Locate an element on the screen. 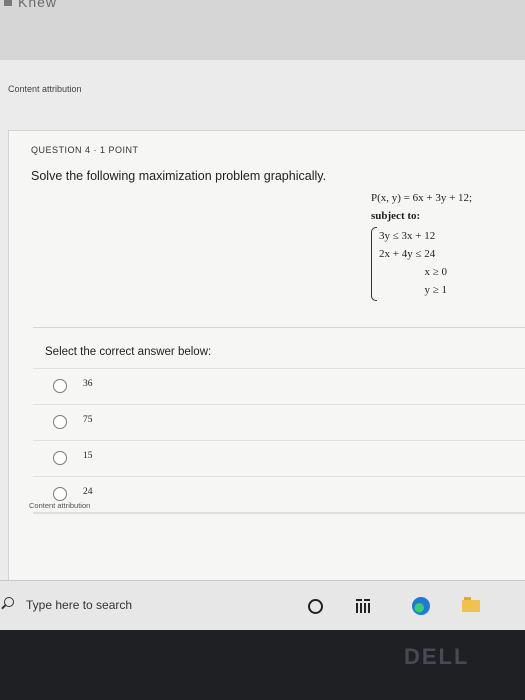  select-answer-label: Select the correct answer below: is located at coordinates (128, 352).